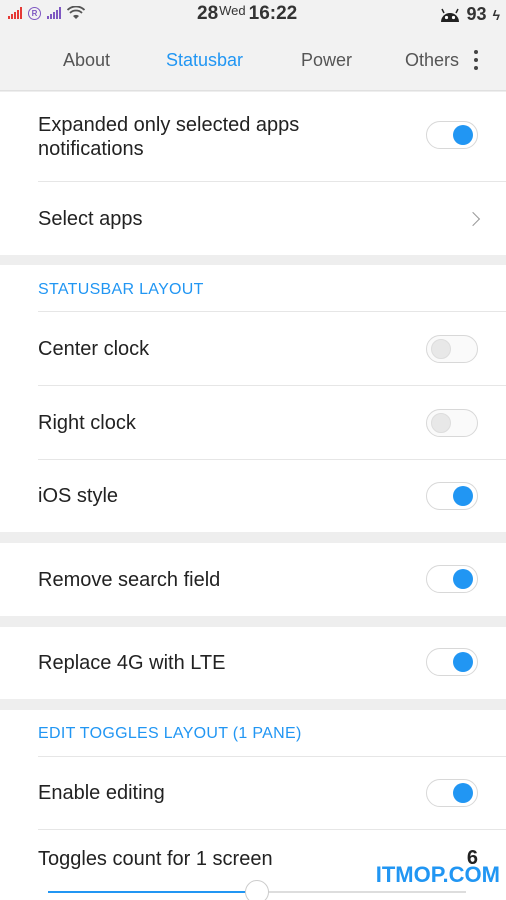  What do you see at coordinates (76, 12) in the screenshot?
I see `wifi-icon` at bounding box center [76, 12].